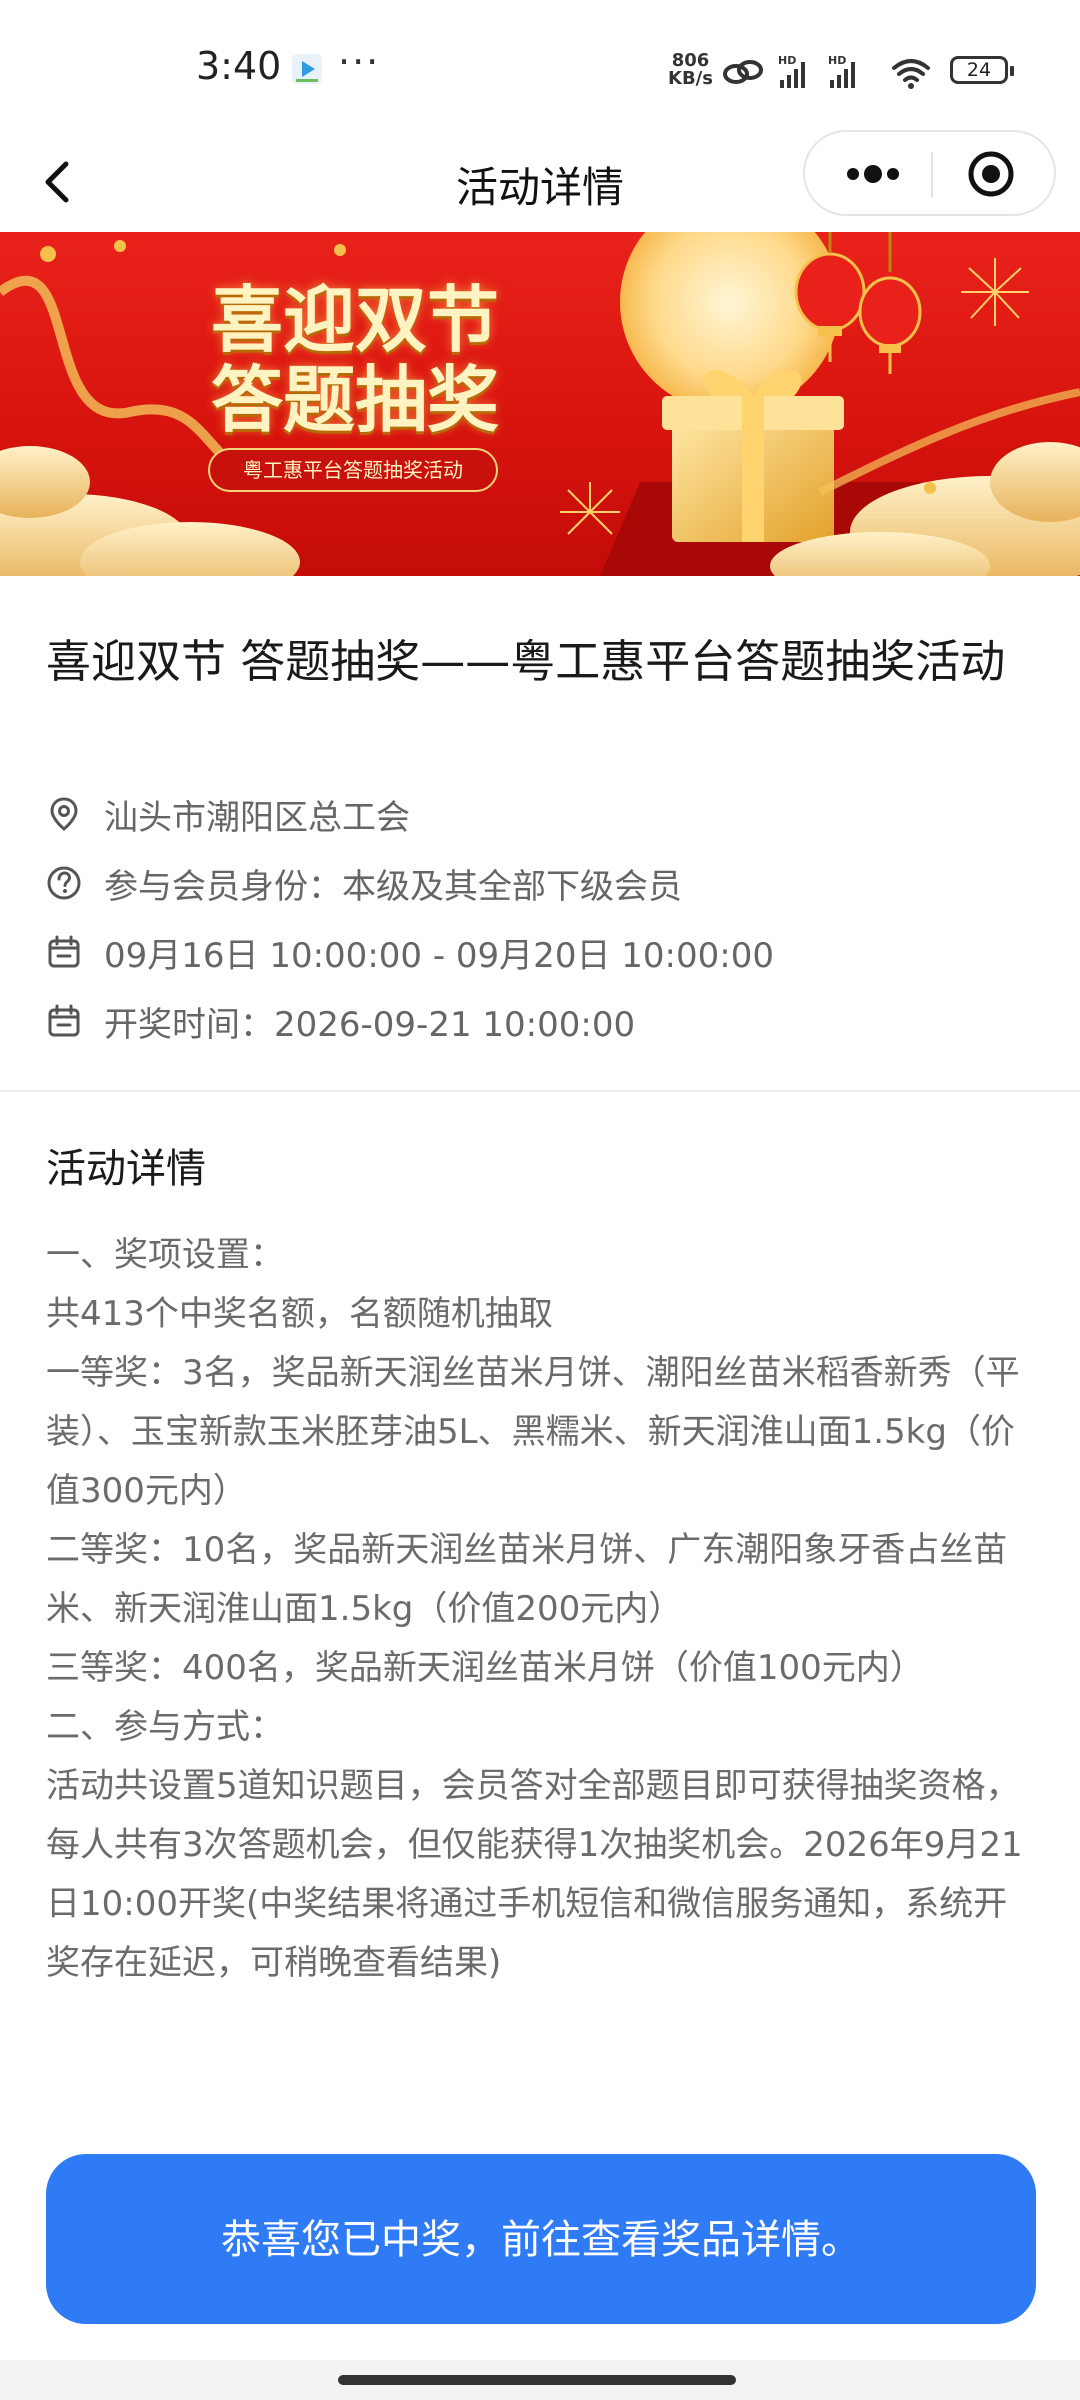 This screenshot has width=1080, height=2400. Describe the element at coordinates (165, 1255) in the screenshot. I see `detail-paragraph: 一、奖项设置：` at that location.